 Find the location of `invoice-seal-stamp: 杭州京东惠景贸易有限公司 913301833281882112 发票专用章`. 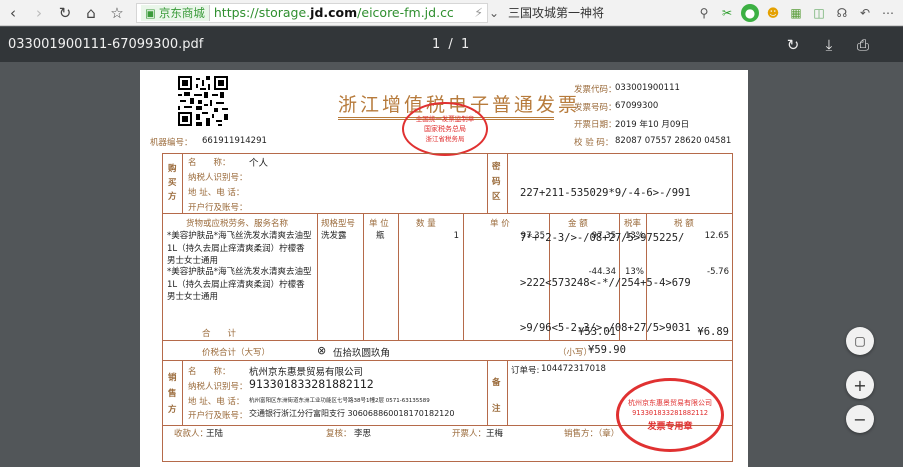

invoice-seal-stamp: 杭州京东惠景贸易有限公司 913301833281882112 发票专用章 is located at coordinates (670, 415).